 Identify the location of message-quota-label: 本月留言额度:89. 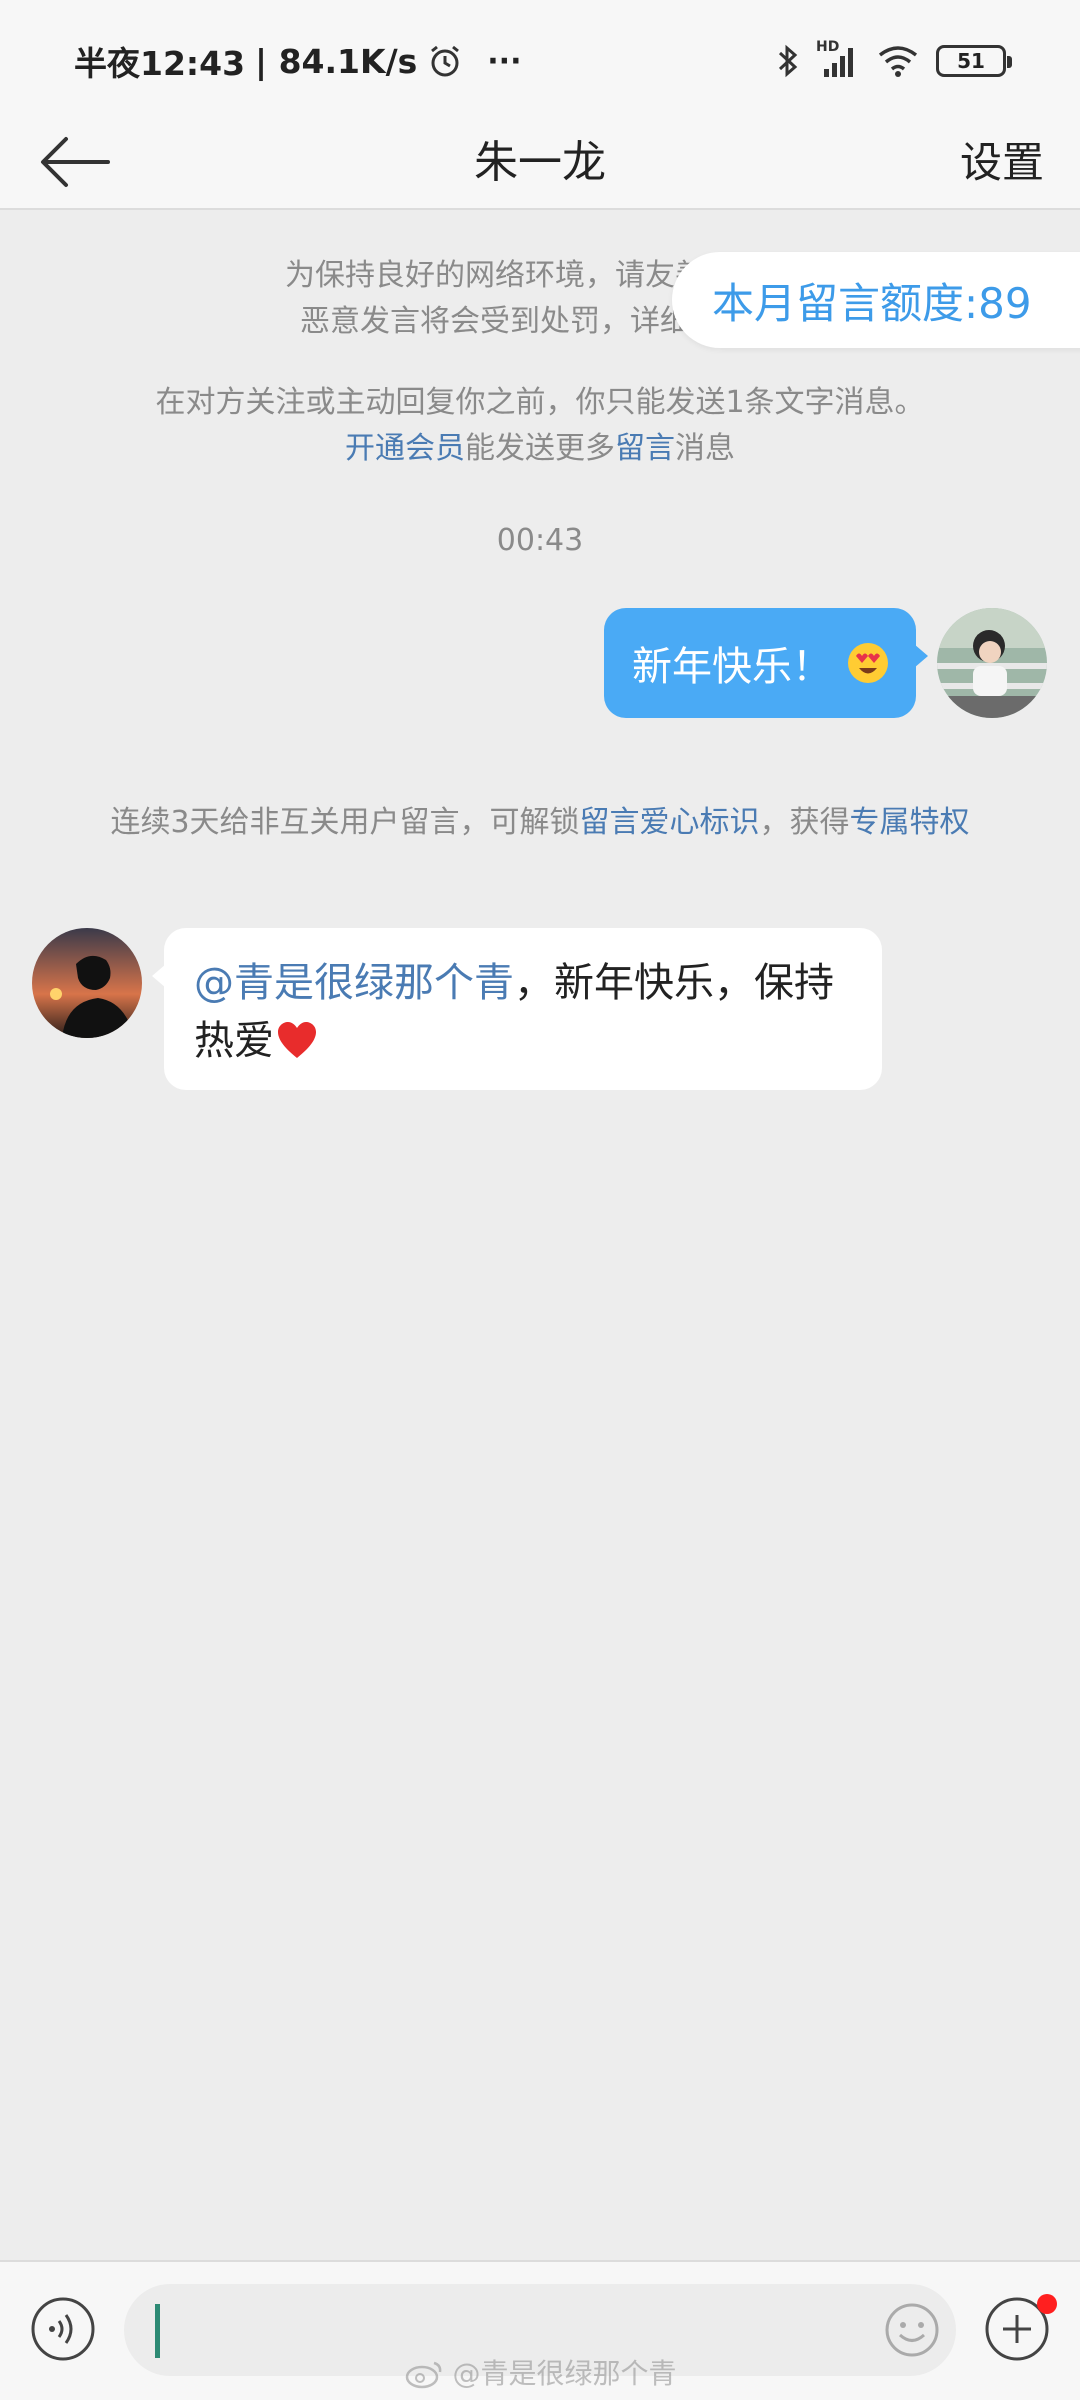
(872, 303).